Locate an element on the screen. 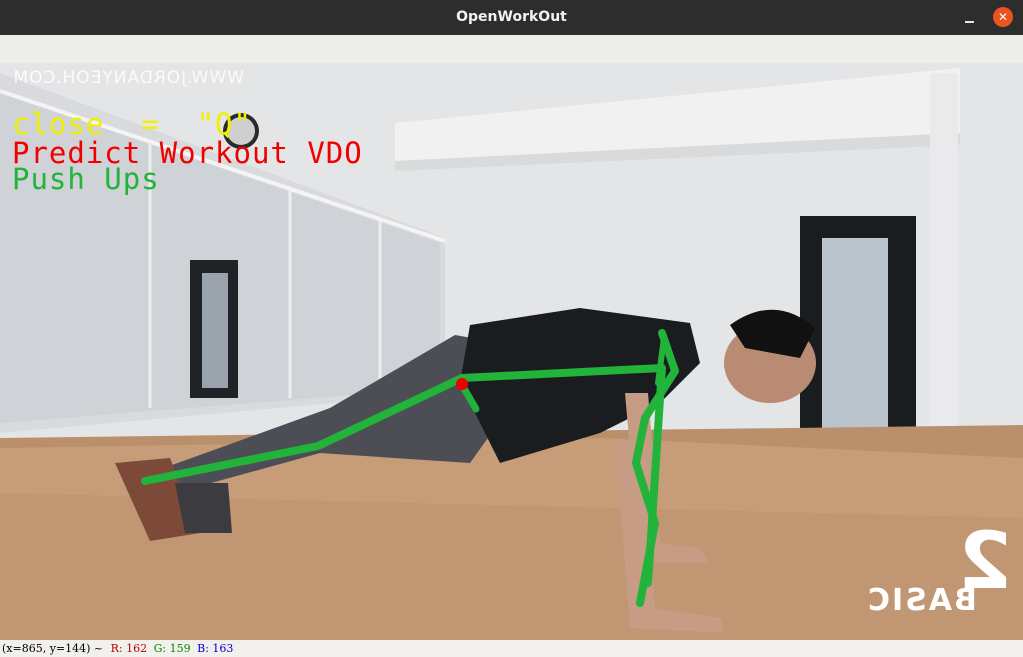 This screenshot has height=657, width=1023. title-bar: OpenWorkOut ✕ is located at coordinates (511, 17).